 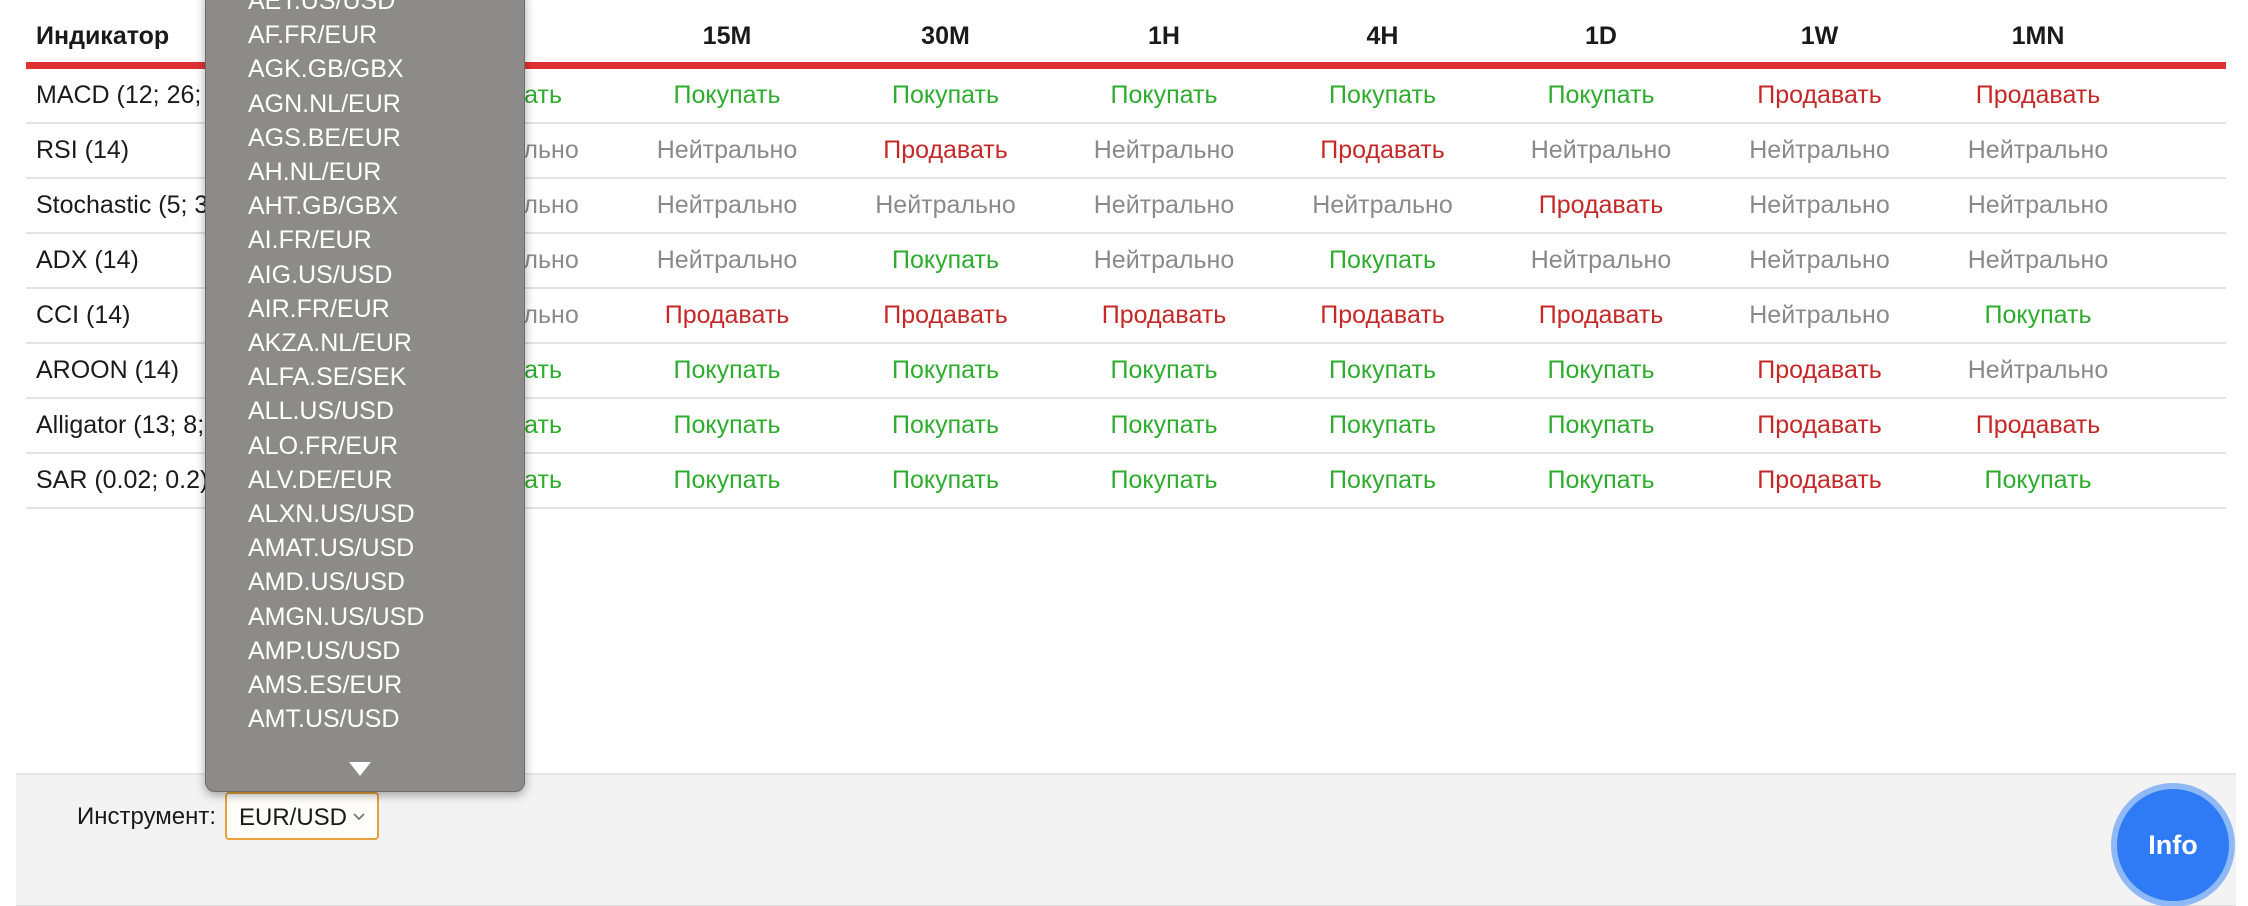 What do you see at coordinates (326, 582) in the screenshot?
I see `dropdown-option: AMD.US/USD` at bounding box center [326, 582].